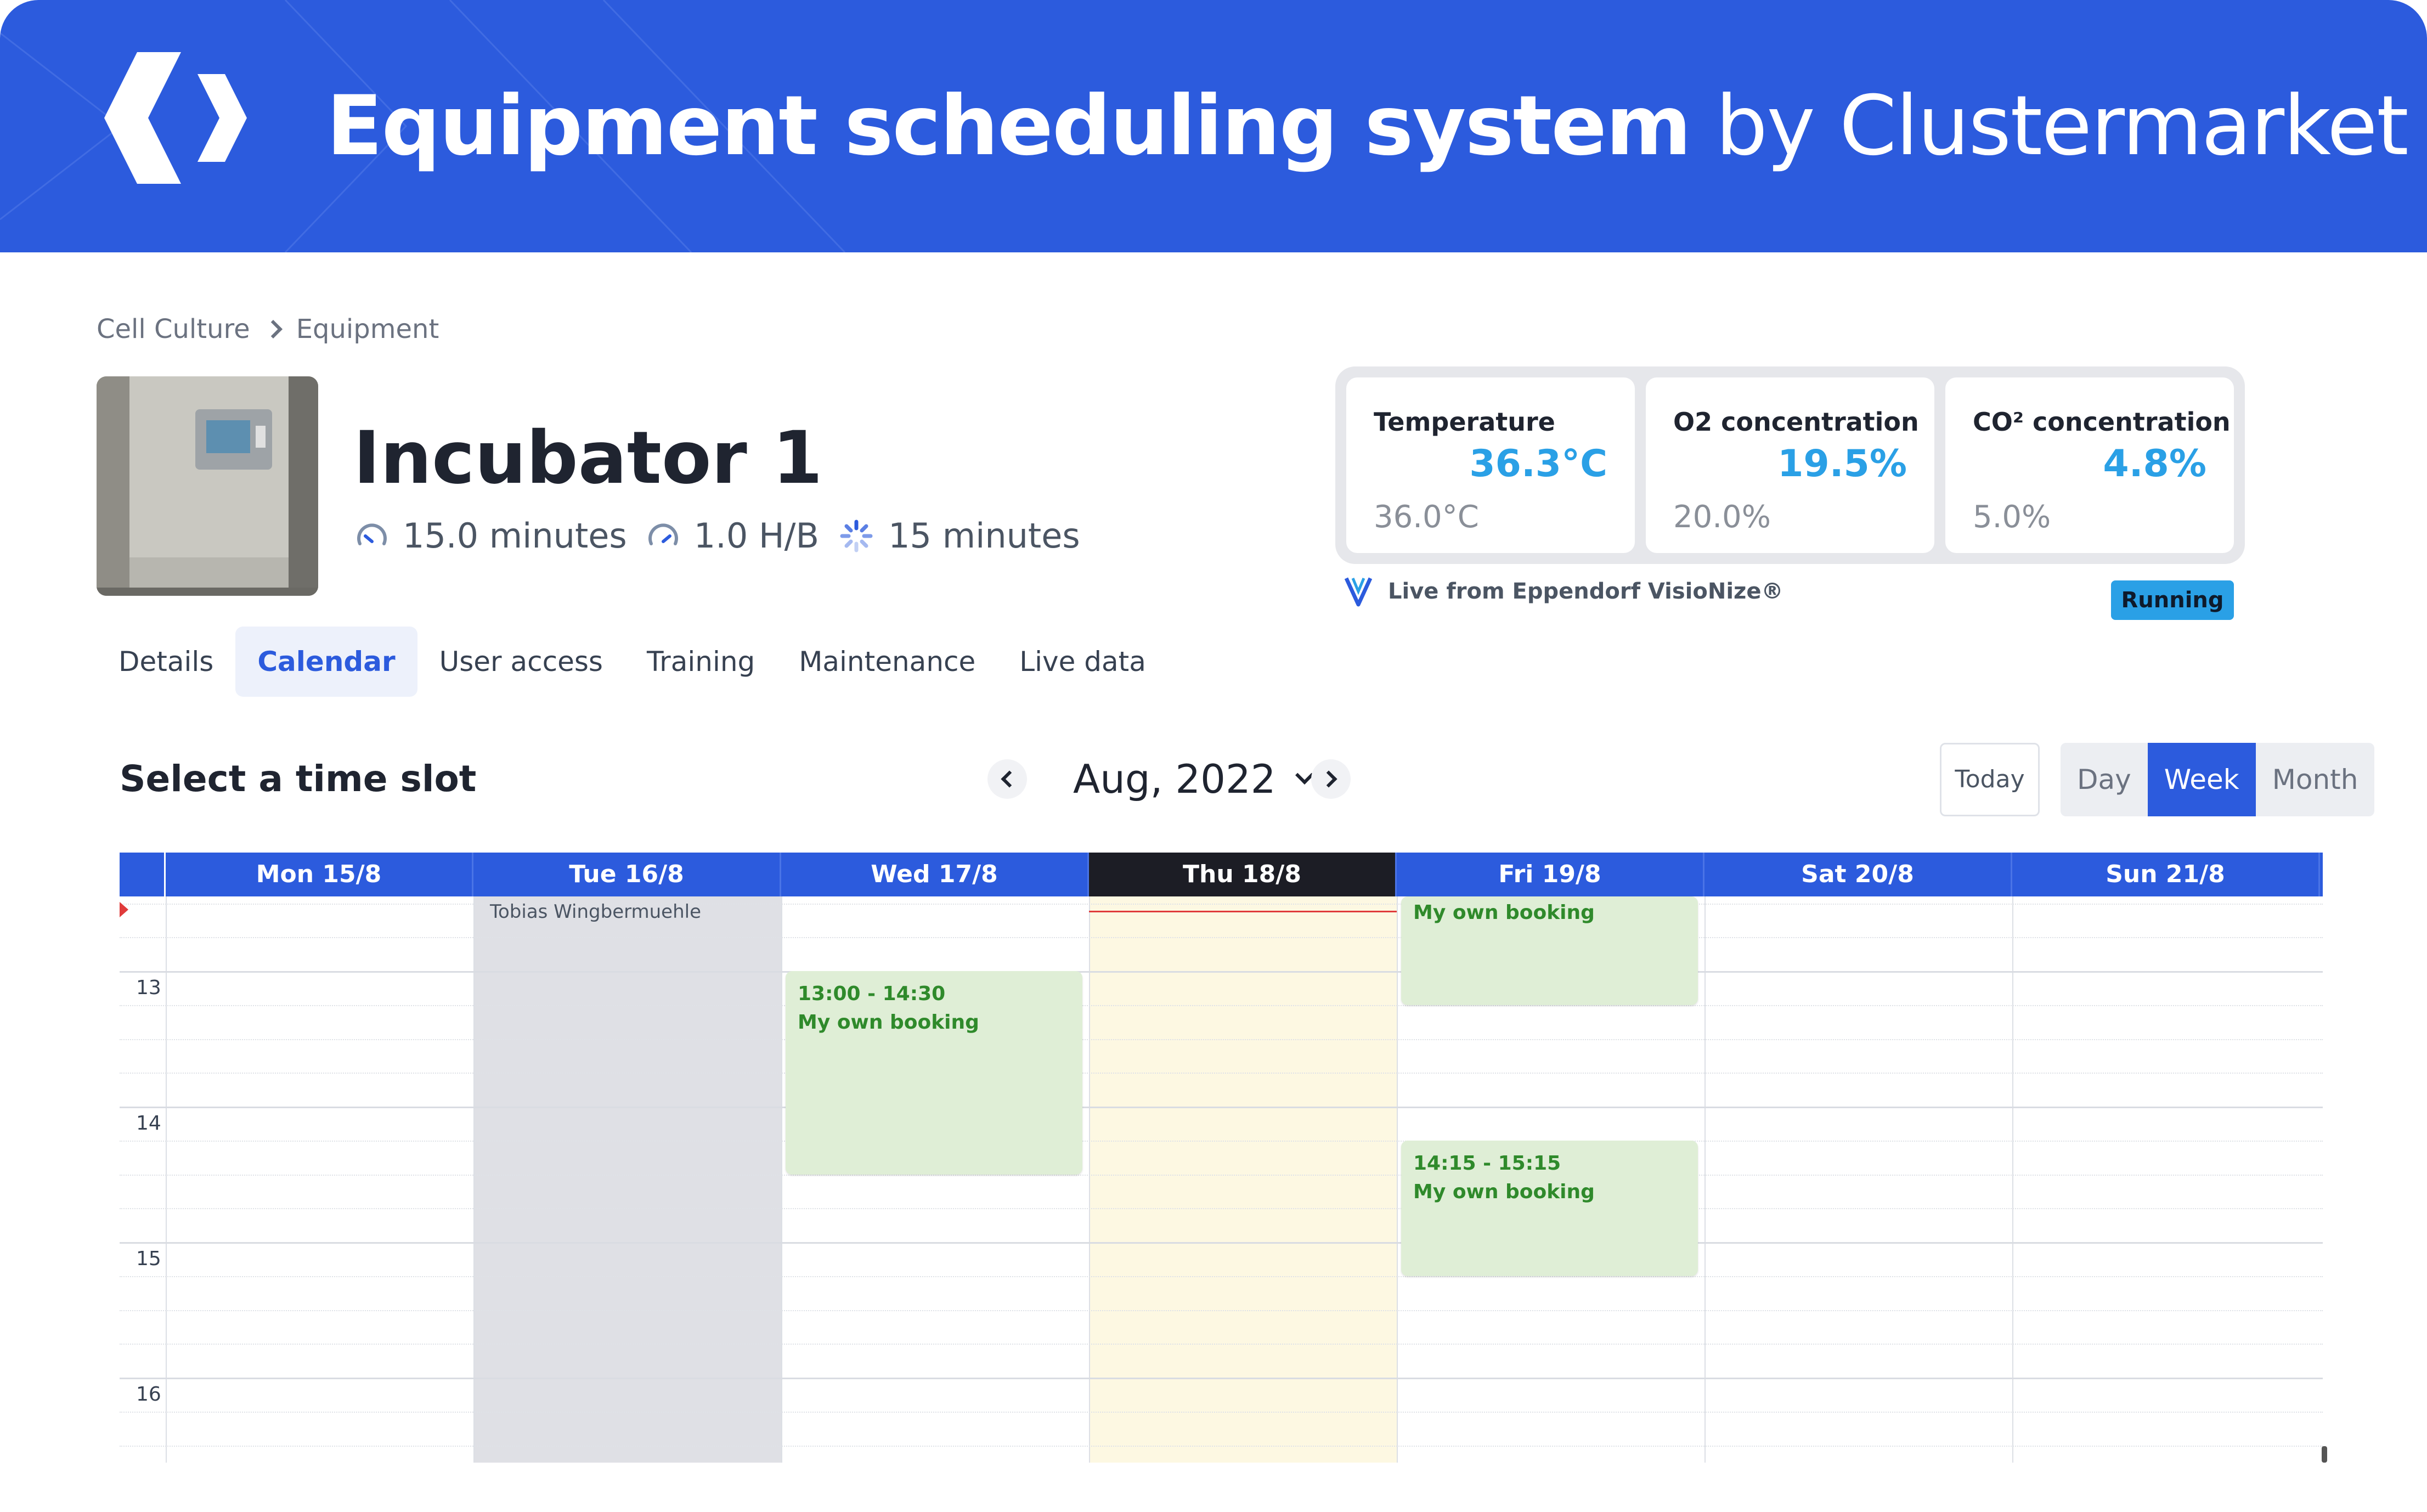  What do you see at coordinates (588, 458) in the screenshot?
I see `equipment-title: Incubator 1` at bounding box center [588, 458].